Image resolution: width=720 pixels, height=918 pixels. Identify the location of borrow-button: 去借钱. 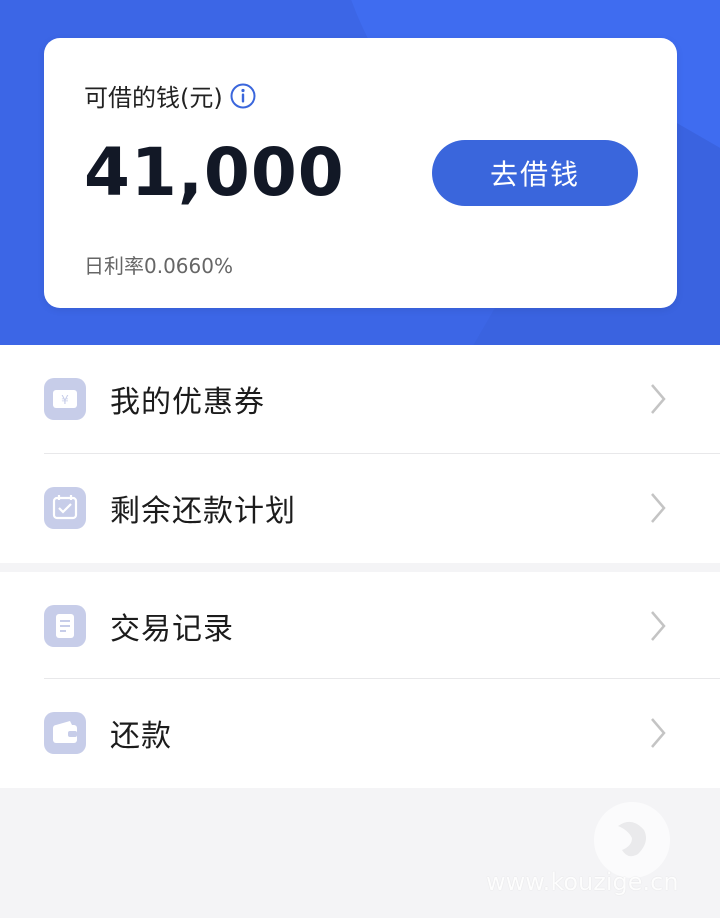
(535, 173).